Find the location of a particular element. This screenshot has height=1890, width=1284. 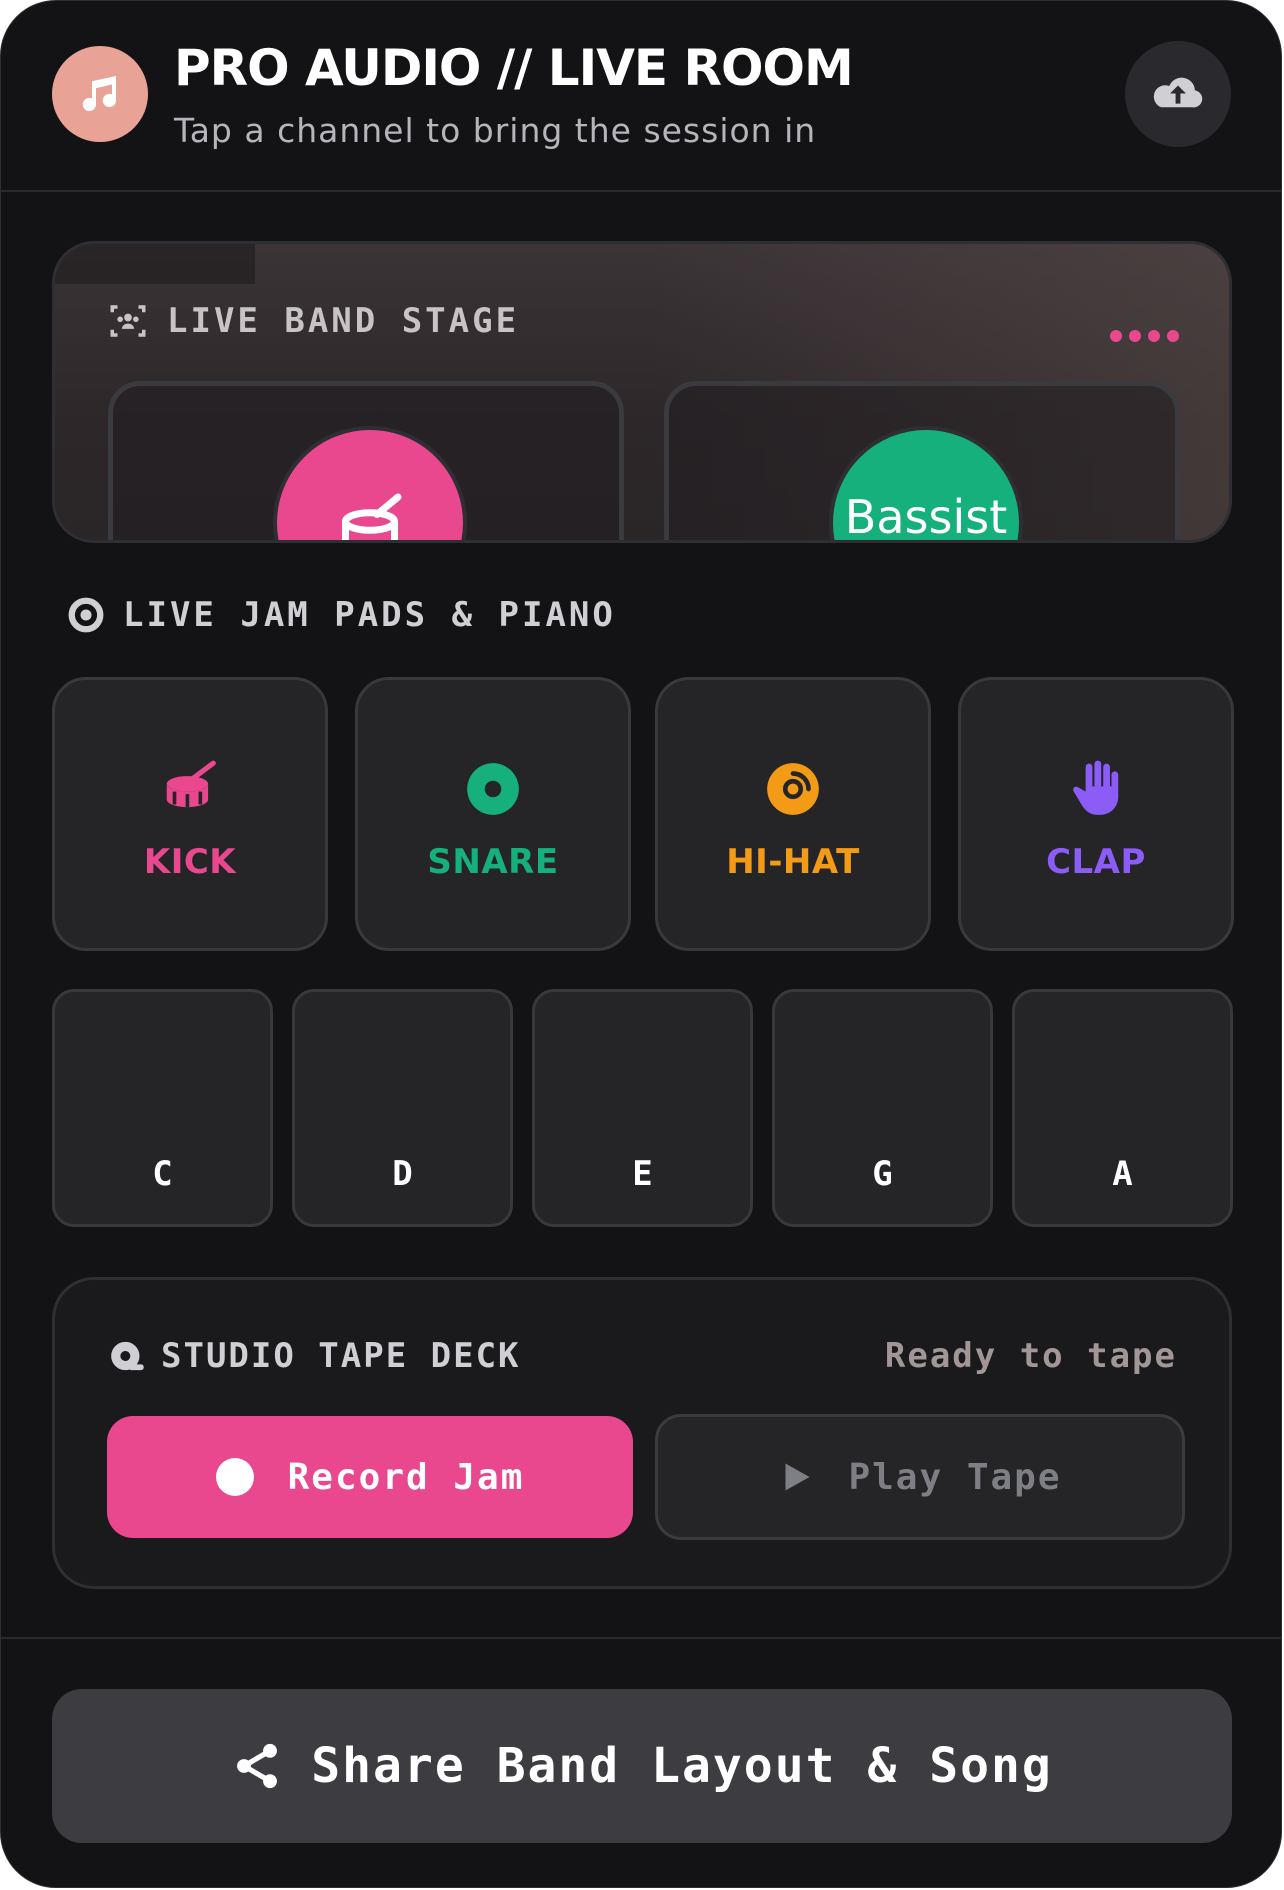

app-logo is located at coordinates (100, 94).